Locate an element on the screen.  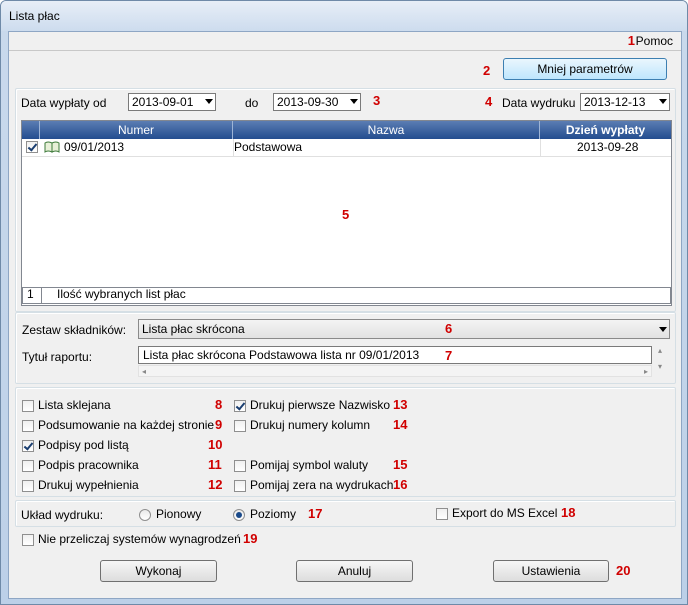
marker-18: 18 is located at coordinates (568, 512).